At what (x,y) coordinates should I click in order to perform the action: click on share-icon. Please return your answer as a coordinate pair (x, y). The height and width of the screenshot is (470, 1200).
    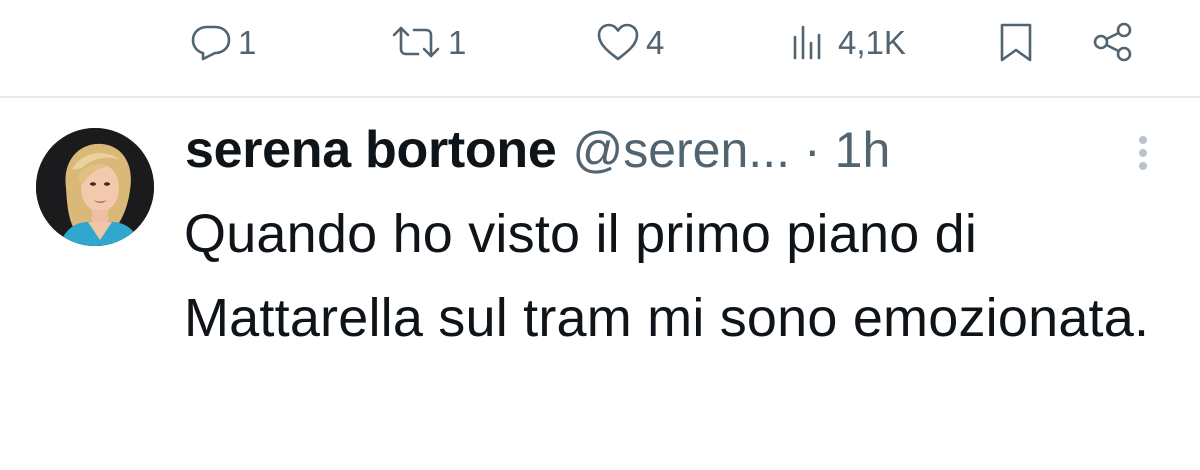
    Looking at the image, I should click on (1113, 42).